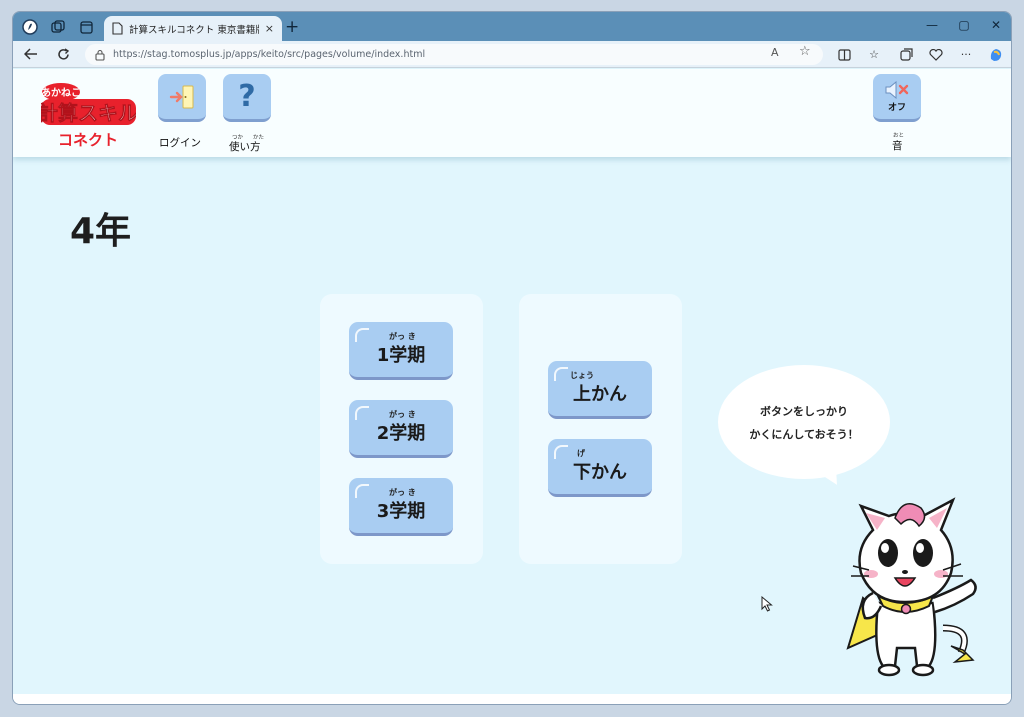 The image size is (1024, 717). What do you see at coordinates (117, 28) in the screenshot?
I see `page-icon` at bounding box center [117, 28].